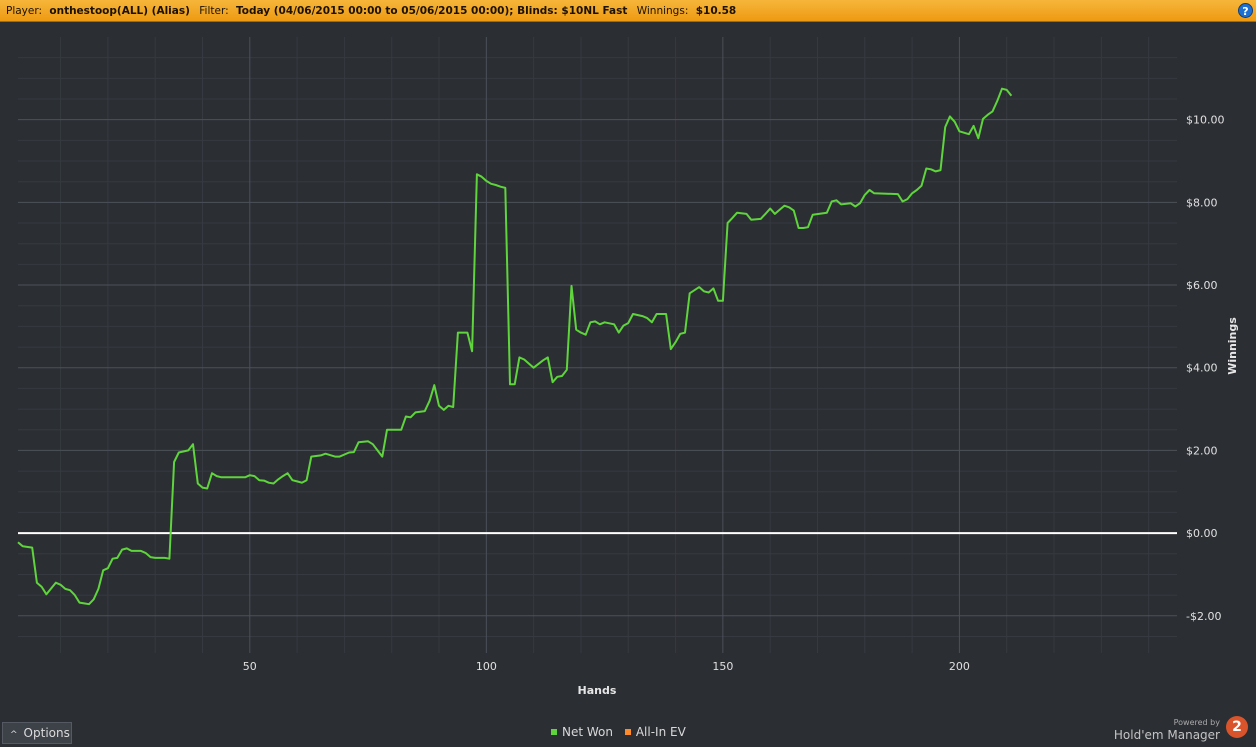 This screenshot has height=747, width=1256. I want to click on legend-label-all-in-ev: All-In EV, so click(660, 732).